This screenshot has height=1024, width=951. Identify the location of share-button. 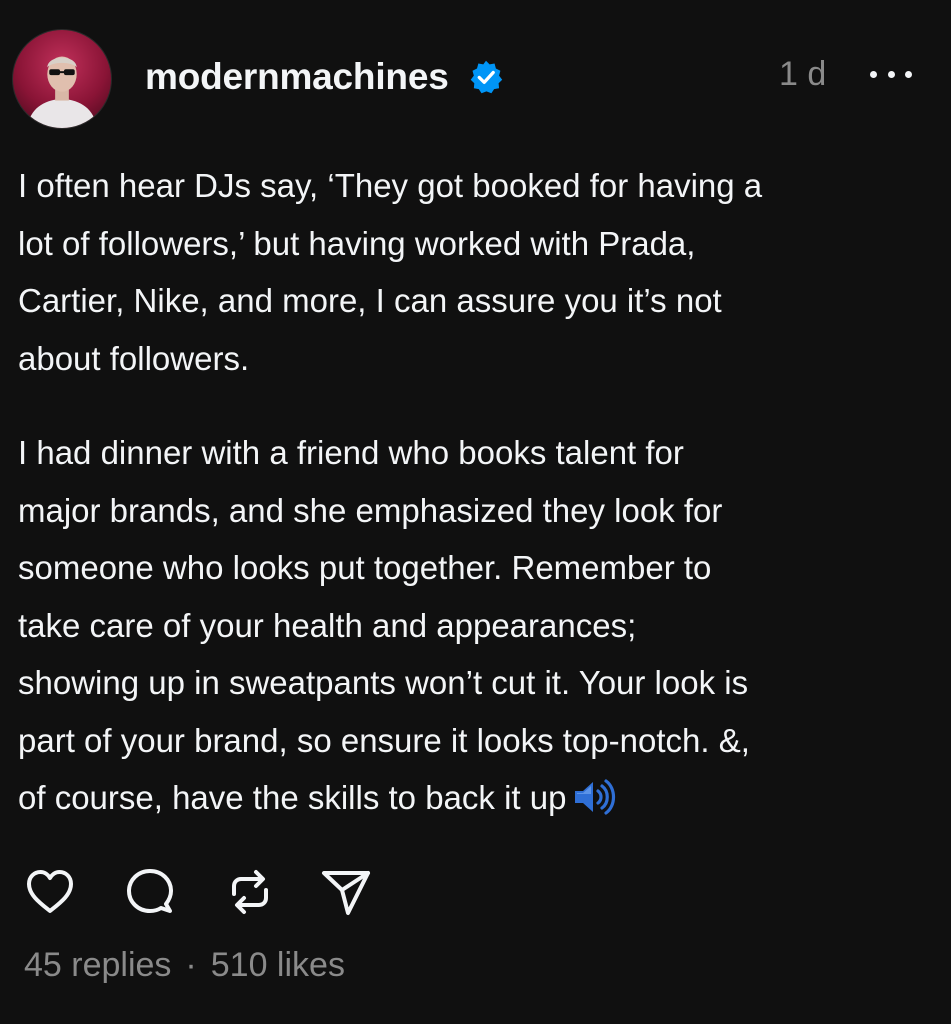
(346, 892).